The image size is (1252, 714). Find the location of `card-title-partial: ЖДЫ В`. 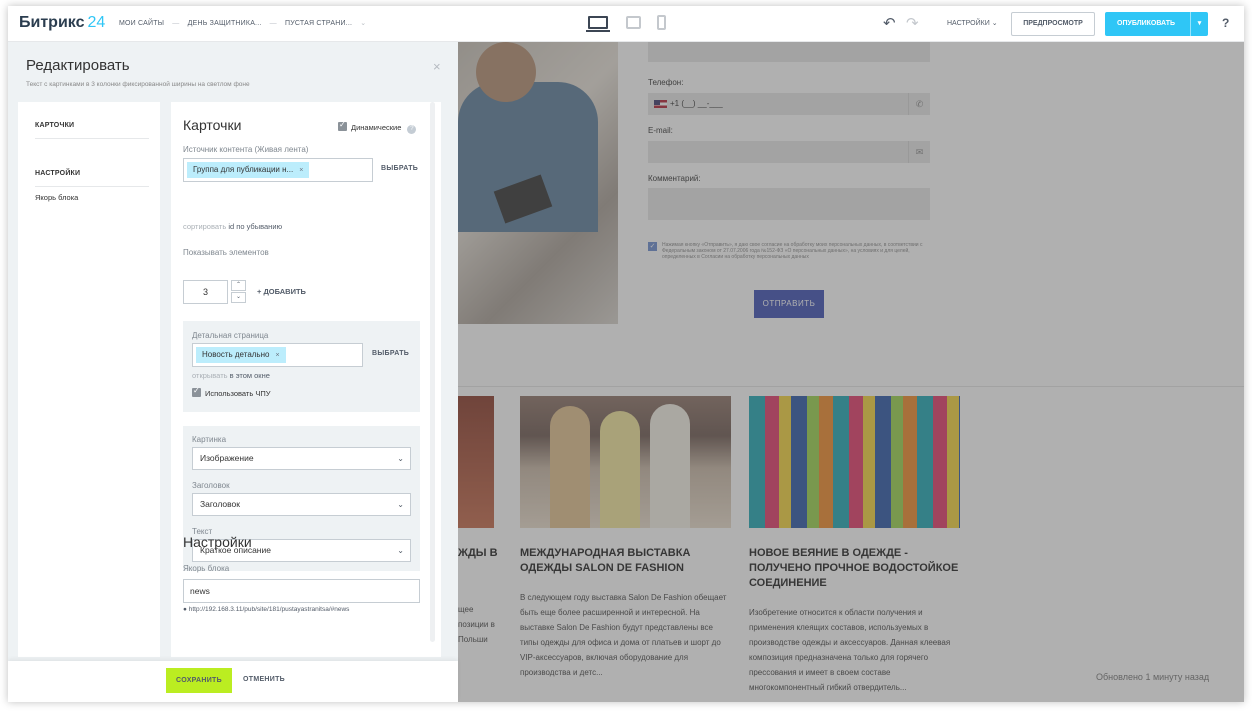

card-title-partial: ЖДЫ В is located at coordinates (478, 553).